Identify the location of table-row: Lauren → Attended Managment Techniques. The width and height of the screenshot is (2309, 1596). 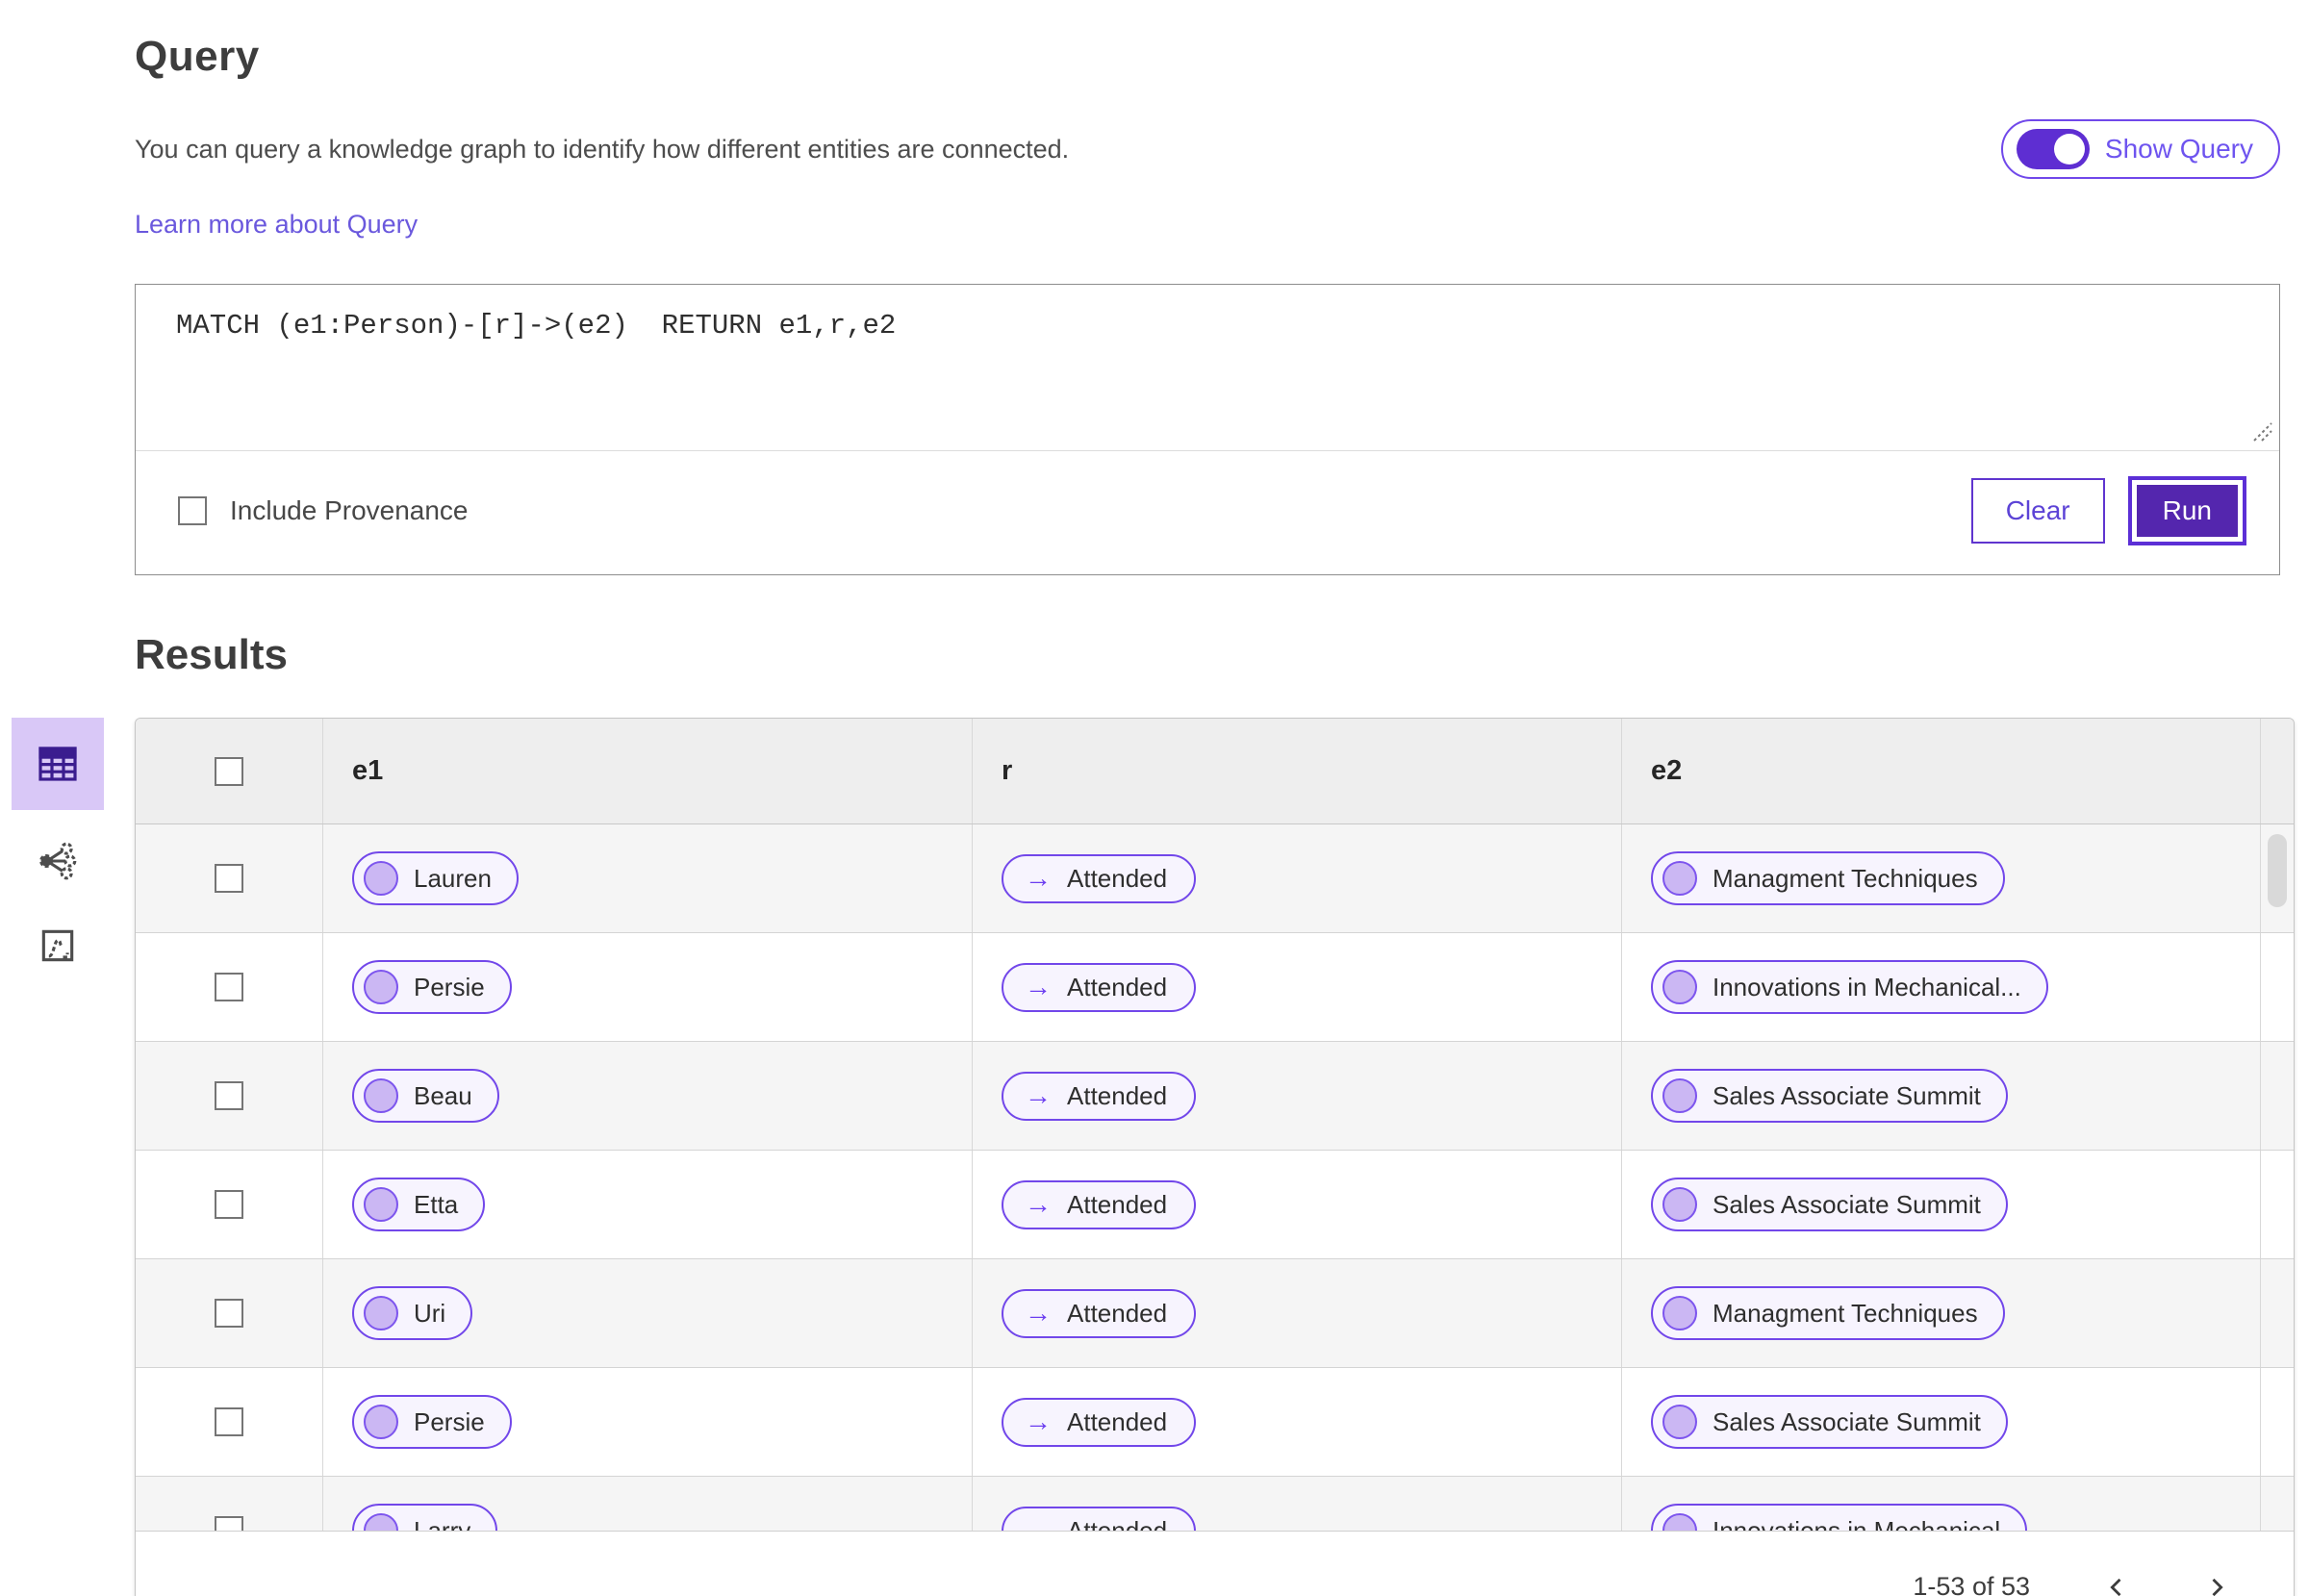
(1215, 878).